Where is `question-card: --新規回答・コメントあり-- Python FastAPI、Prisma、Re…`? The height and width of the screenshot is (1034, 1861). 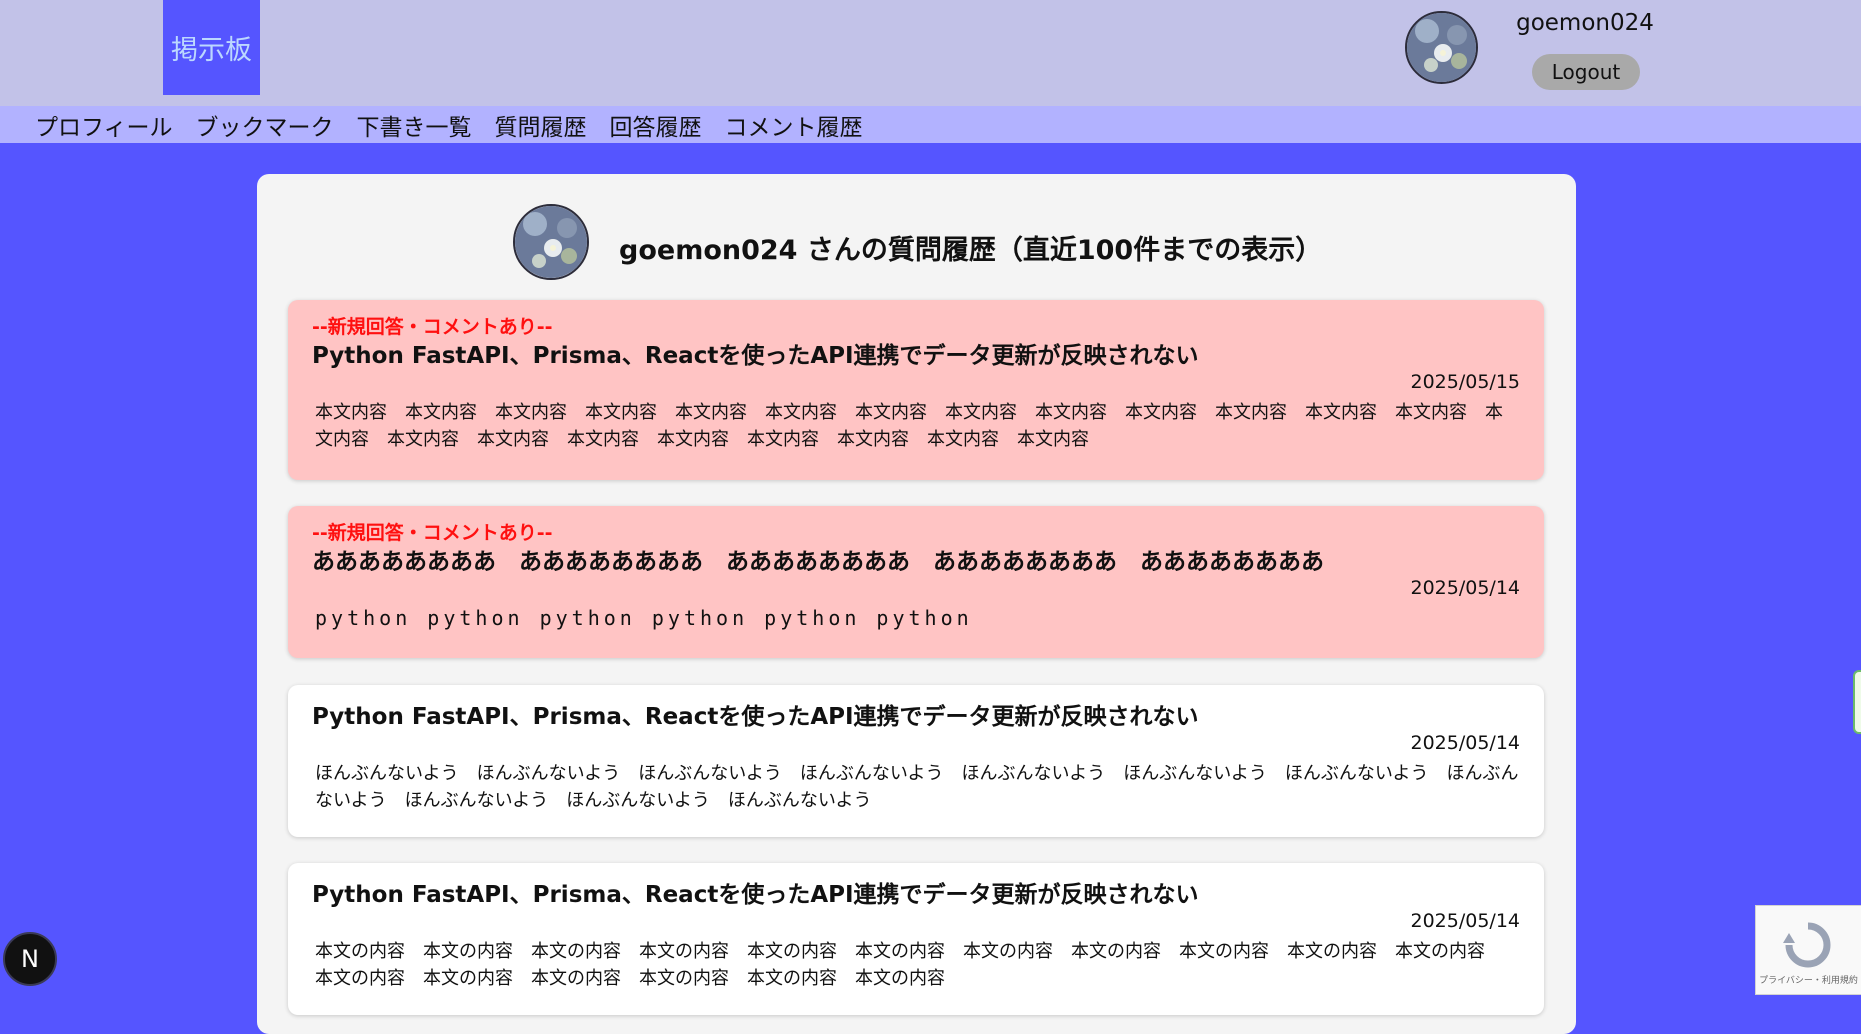
question-card: --新規回答・コメントあり-- Python FastAPI、Prisma、Re… is located at coordinates (916, 390).